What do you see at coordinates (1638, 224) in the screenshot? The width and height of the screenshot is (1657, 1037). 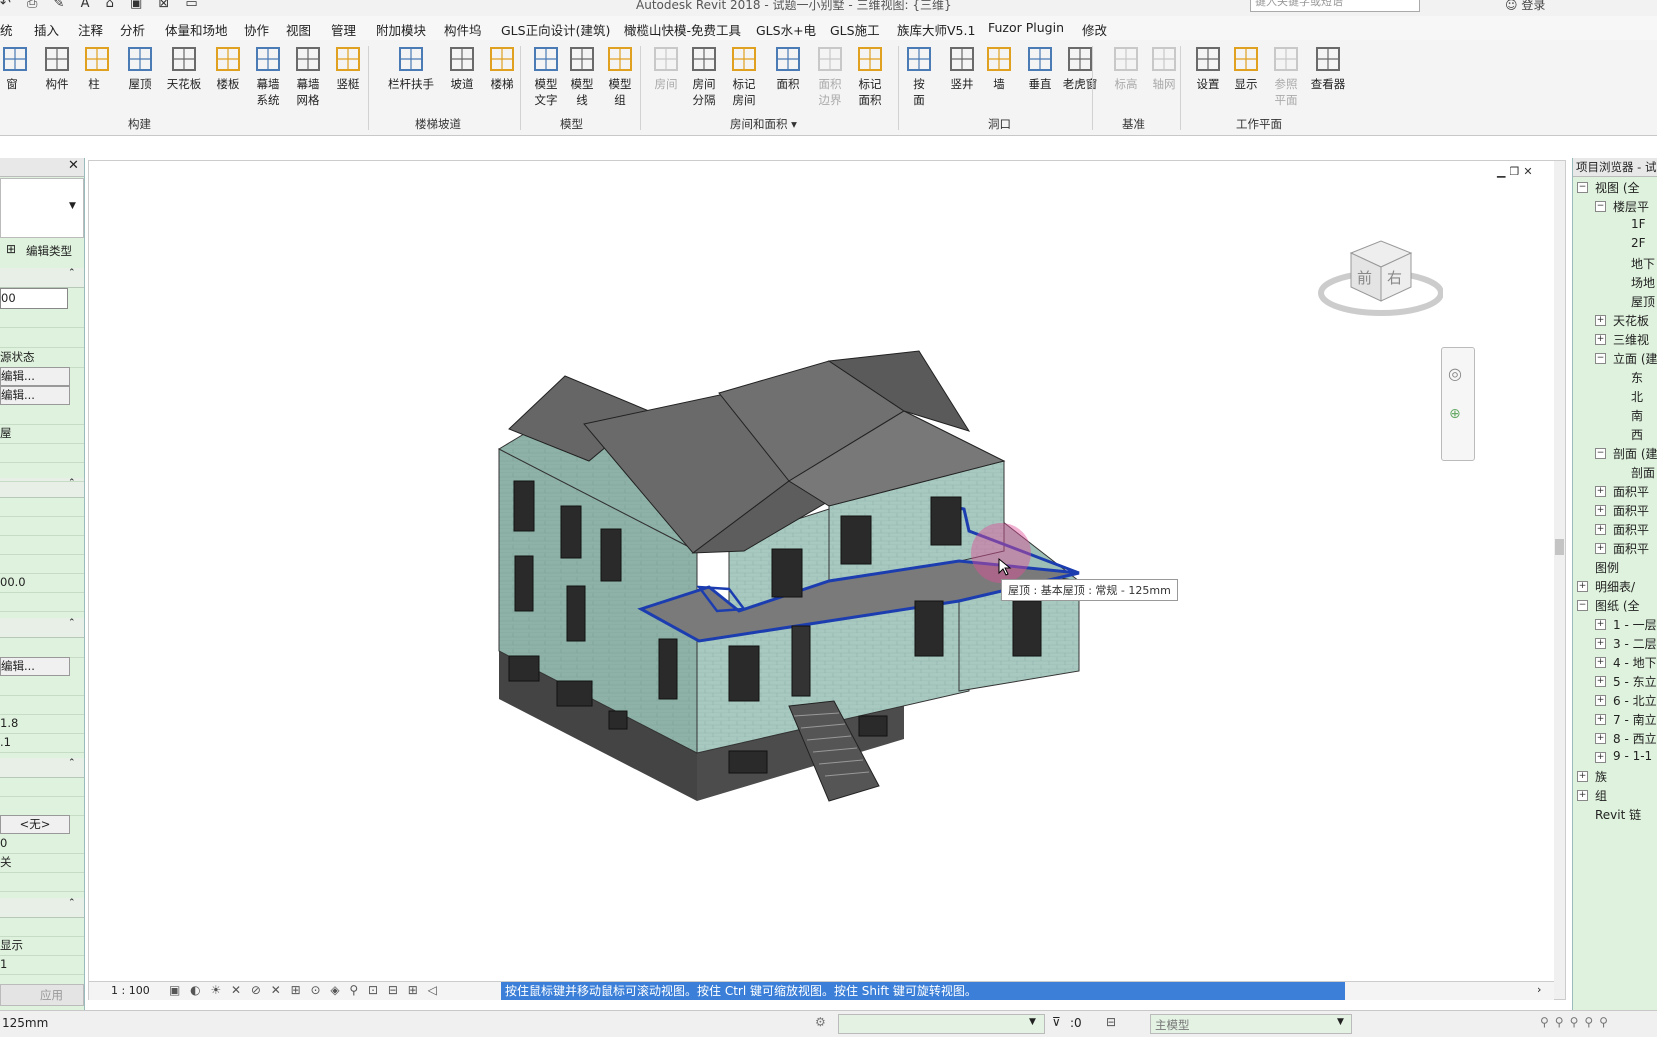 I see `browser-item: 1F` at bounding box center [1638, 224].